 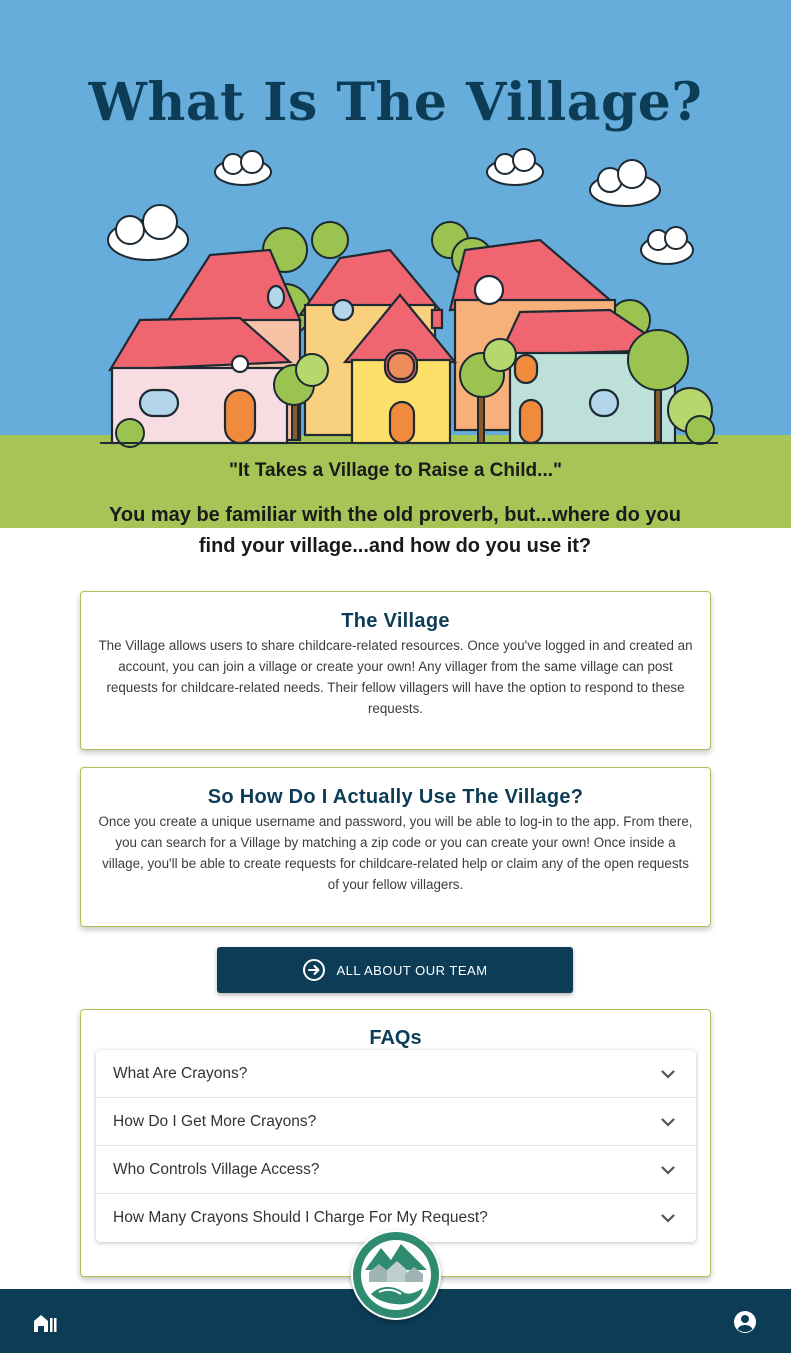 I want to click on village-logo-icon, so click(x=396, y=1275).